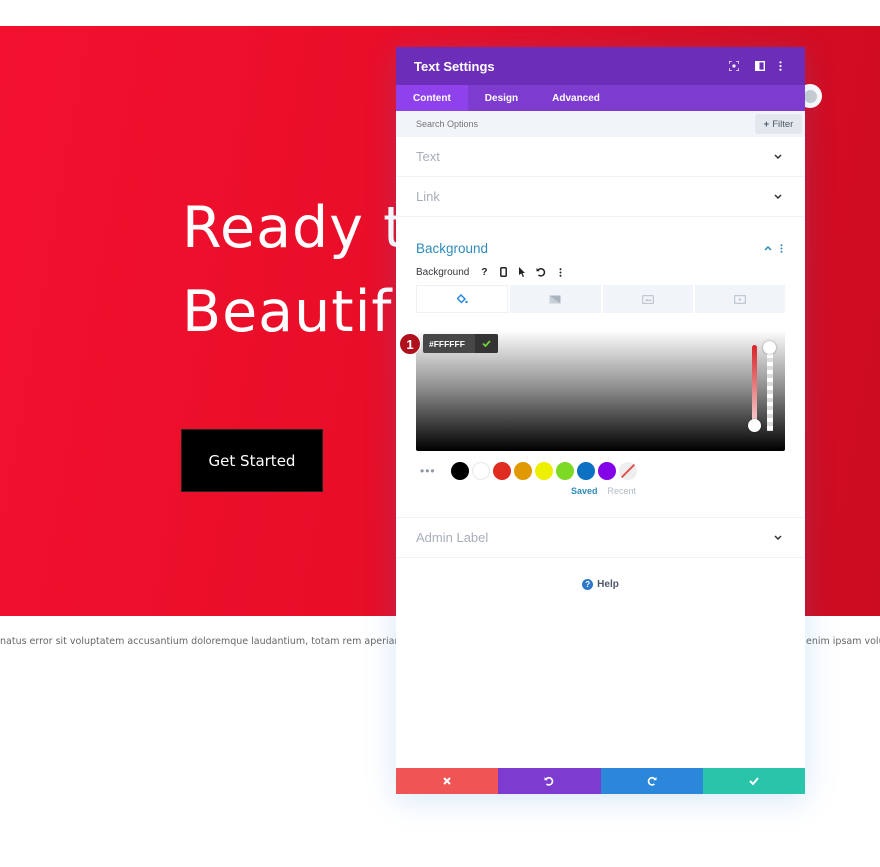  I want to click on search-options-input, so click(610, 124).